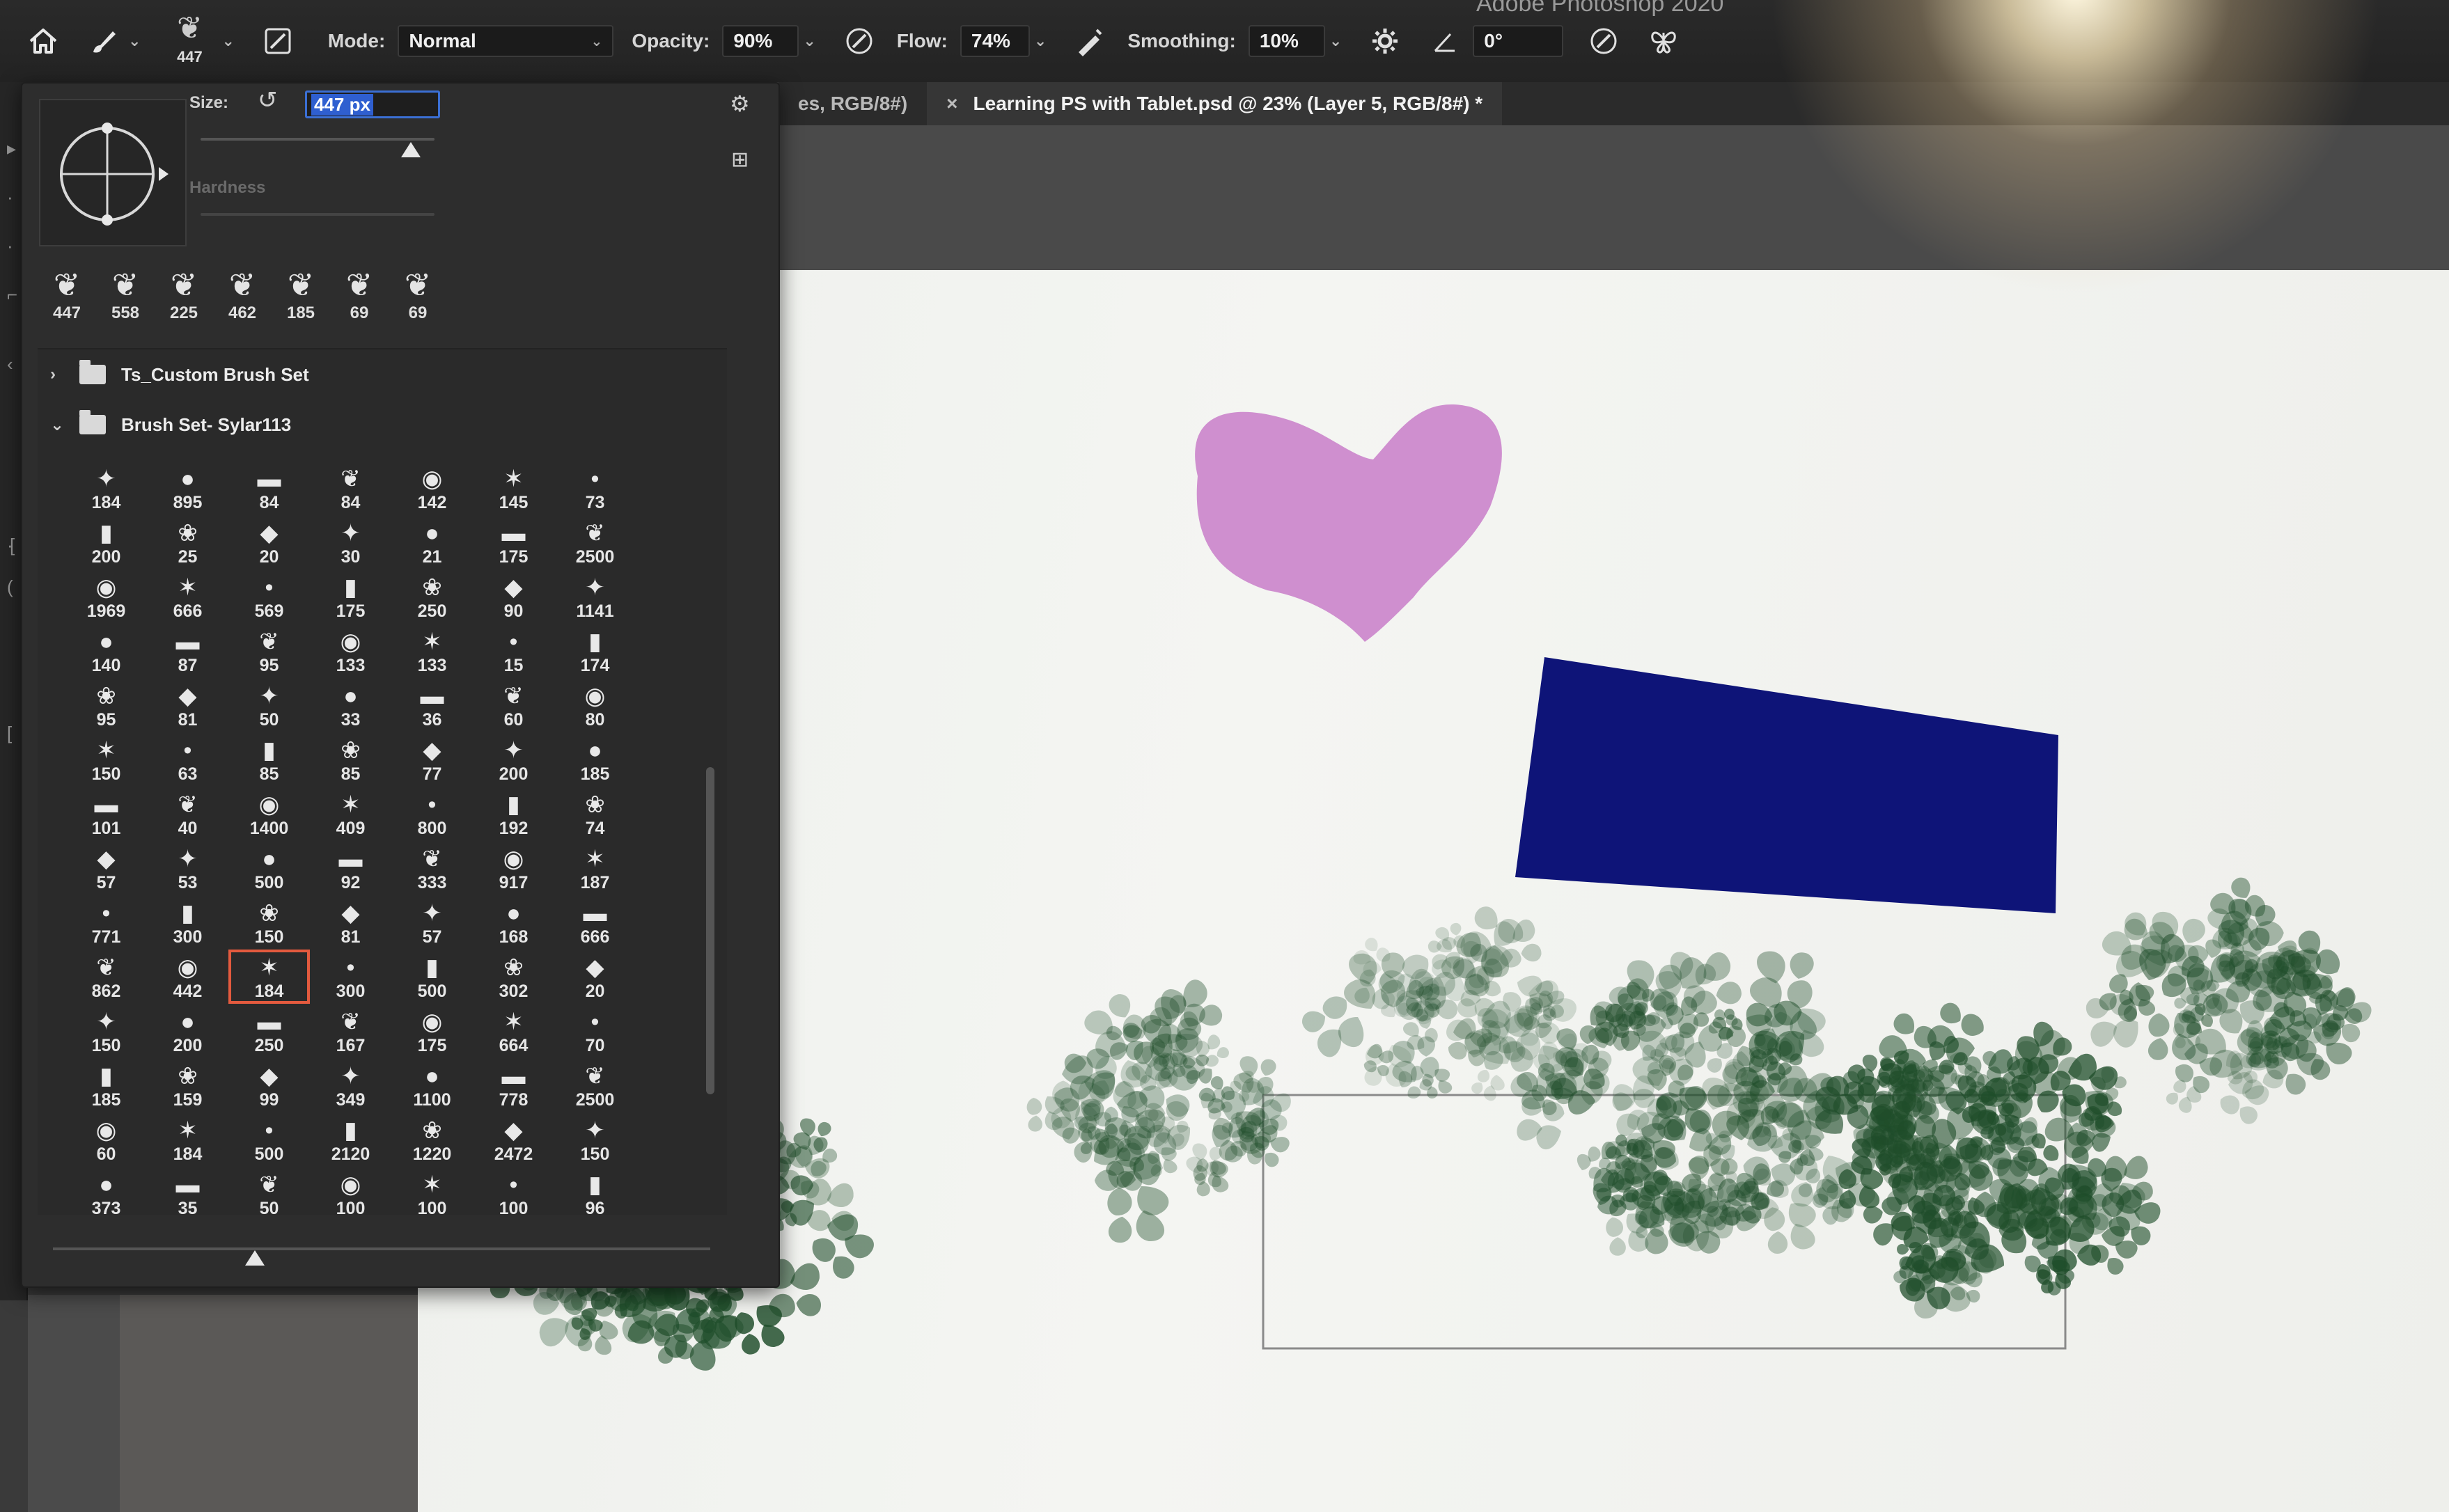  Describe the element at coordinates (269, 1139) in the screenshot. I see `brush-preset: • 500` at that location.